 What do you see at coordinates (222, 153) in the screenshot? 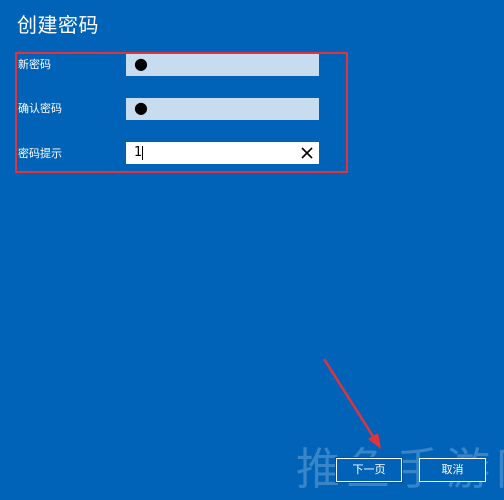
I see `password-hint-field: 1` at bounding box center [222, 153].